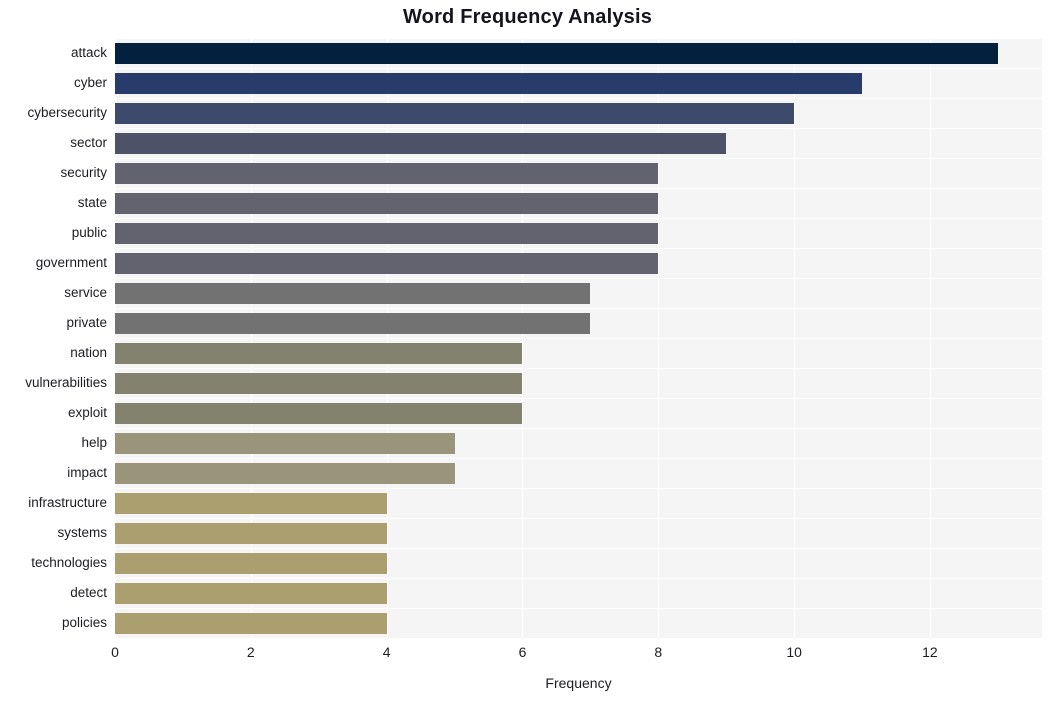 The image size is (1055, 701). I want to click on y-axis-tick-label: security, so click(83, 172).